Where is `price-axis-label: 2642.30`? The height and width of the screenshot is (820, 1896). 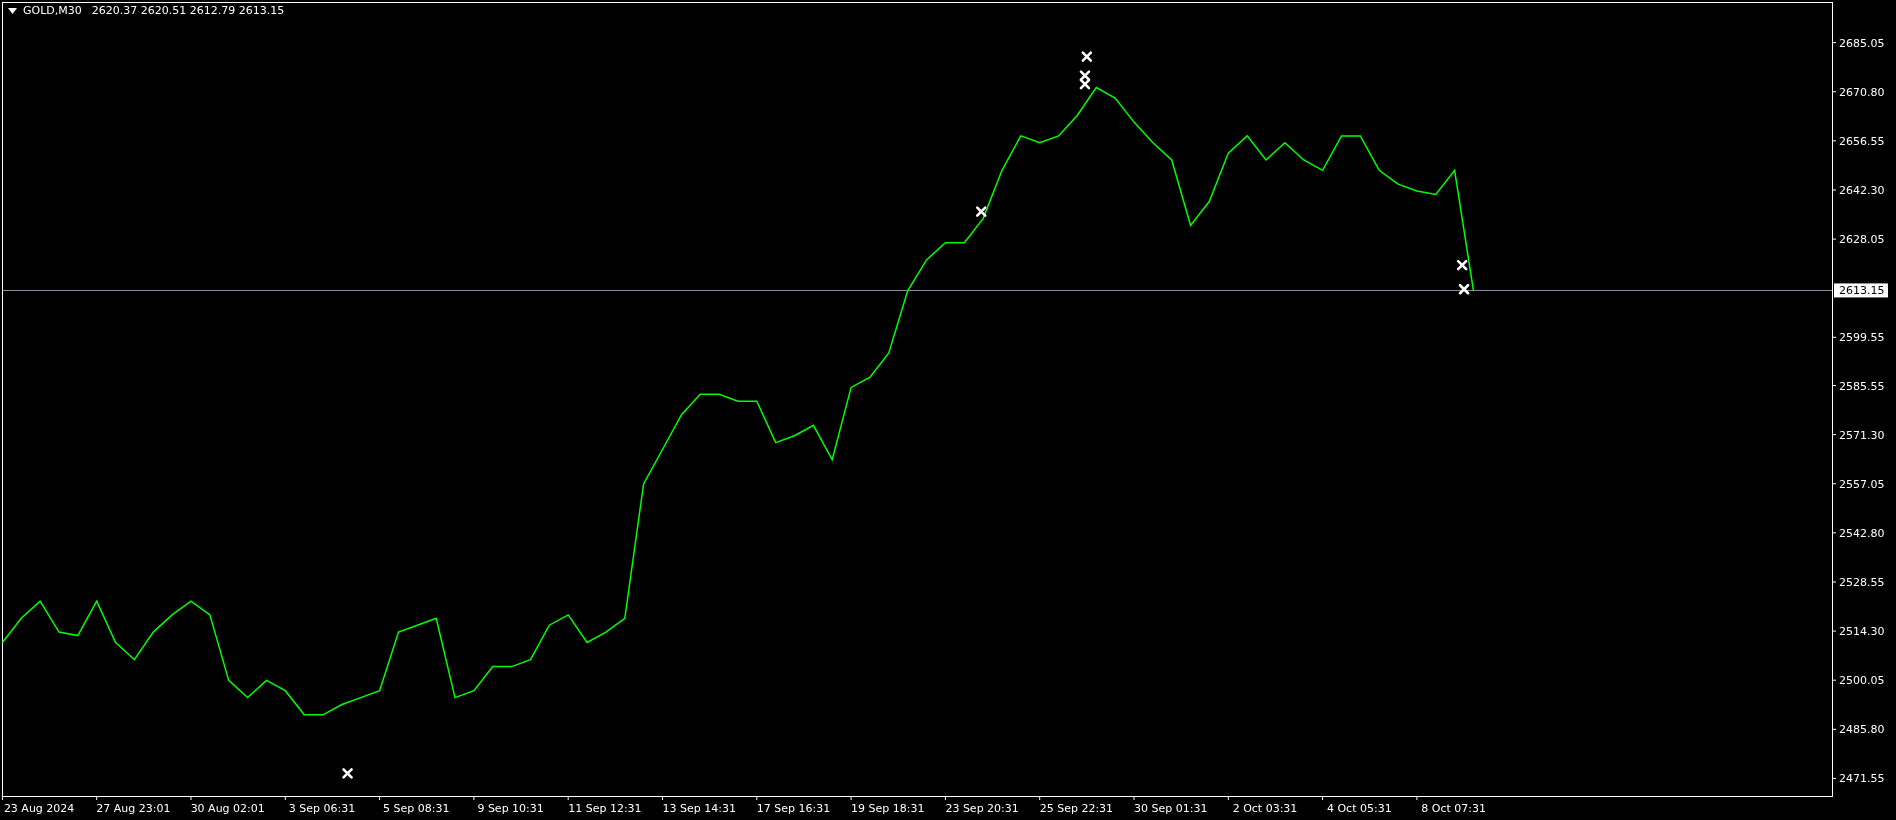 price-axis-label: 2642.30 is located at coordinates (1862, 190).